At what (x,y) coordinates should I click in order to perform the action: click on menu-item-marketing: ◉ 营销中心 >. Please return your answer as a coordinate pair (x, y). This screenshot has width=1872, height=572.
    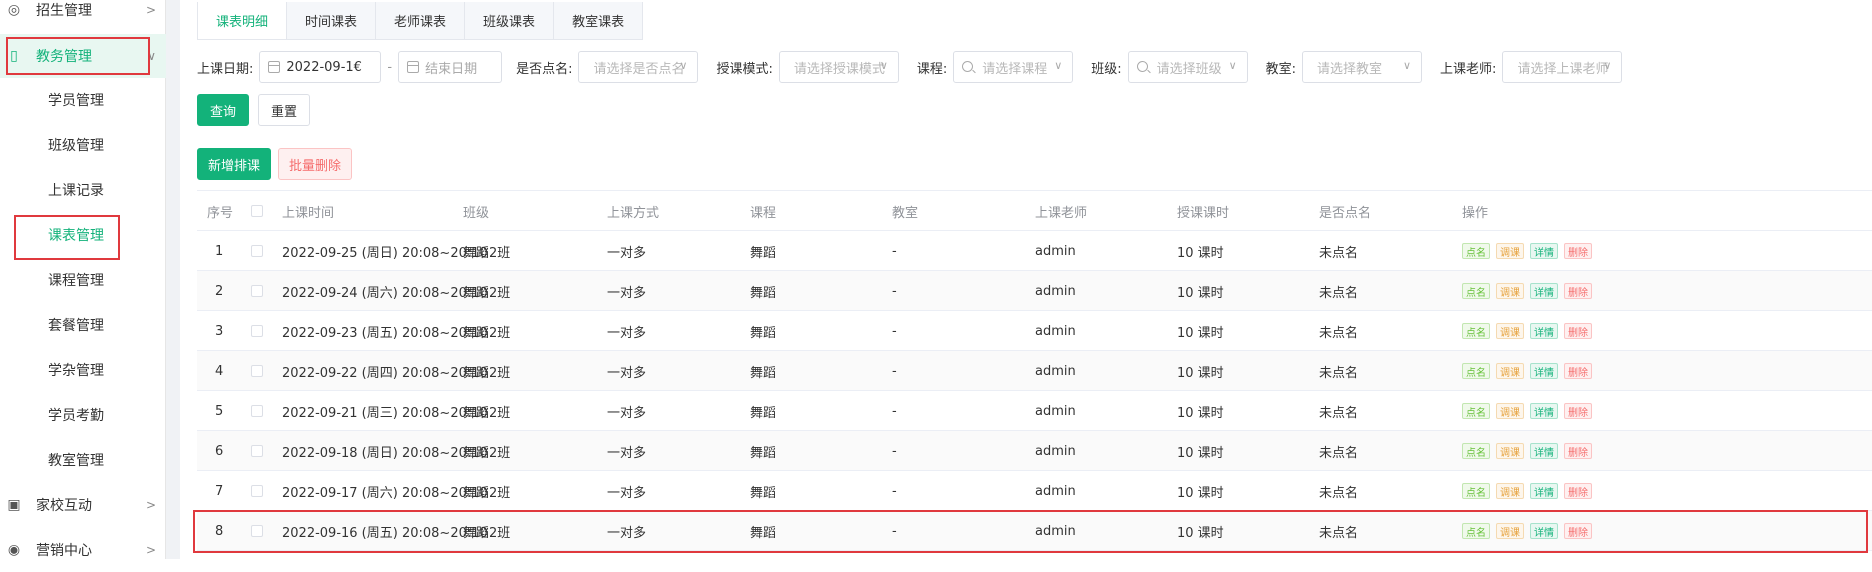
    Looking at the image, I should click on (83, 550).